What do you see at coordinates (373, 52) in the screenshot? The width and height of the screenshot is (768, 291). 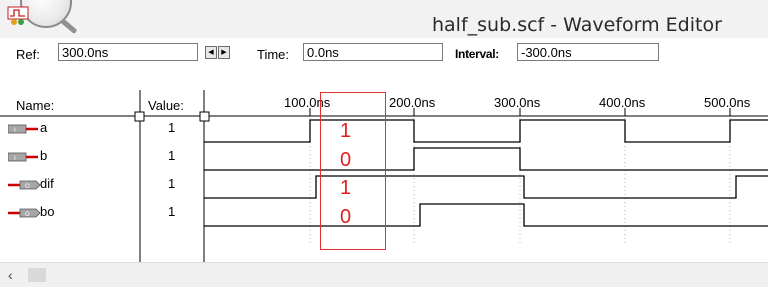 I see `time-field: 0.0ns` at bounding box center [373, 52].